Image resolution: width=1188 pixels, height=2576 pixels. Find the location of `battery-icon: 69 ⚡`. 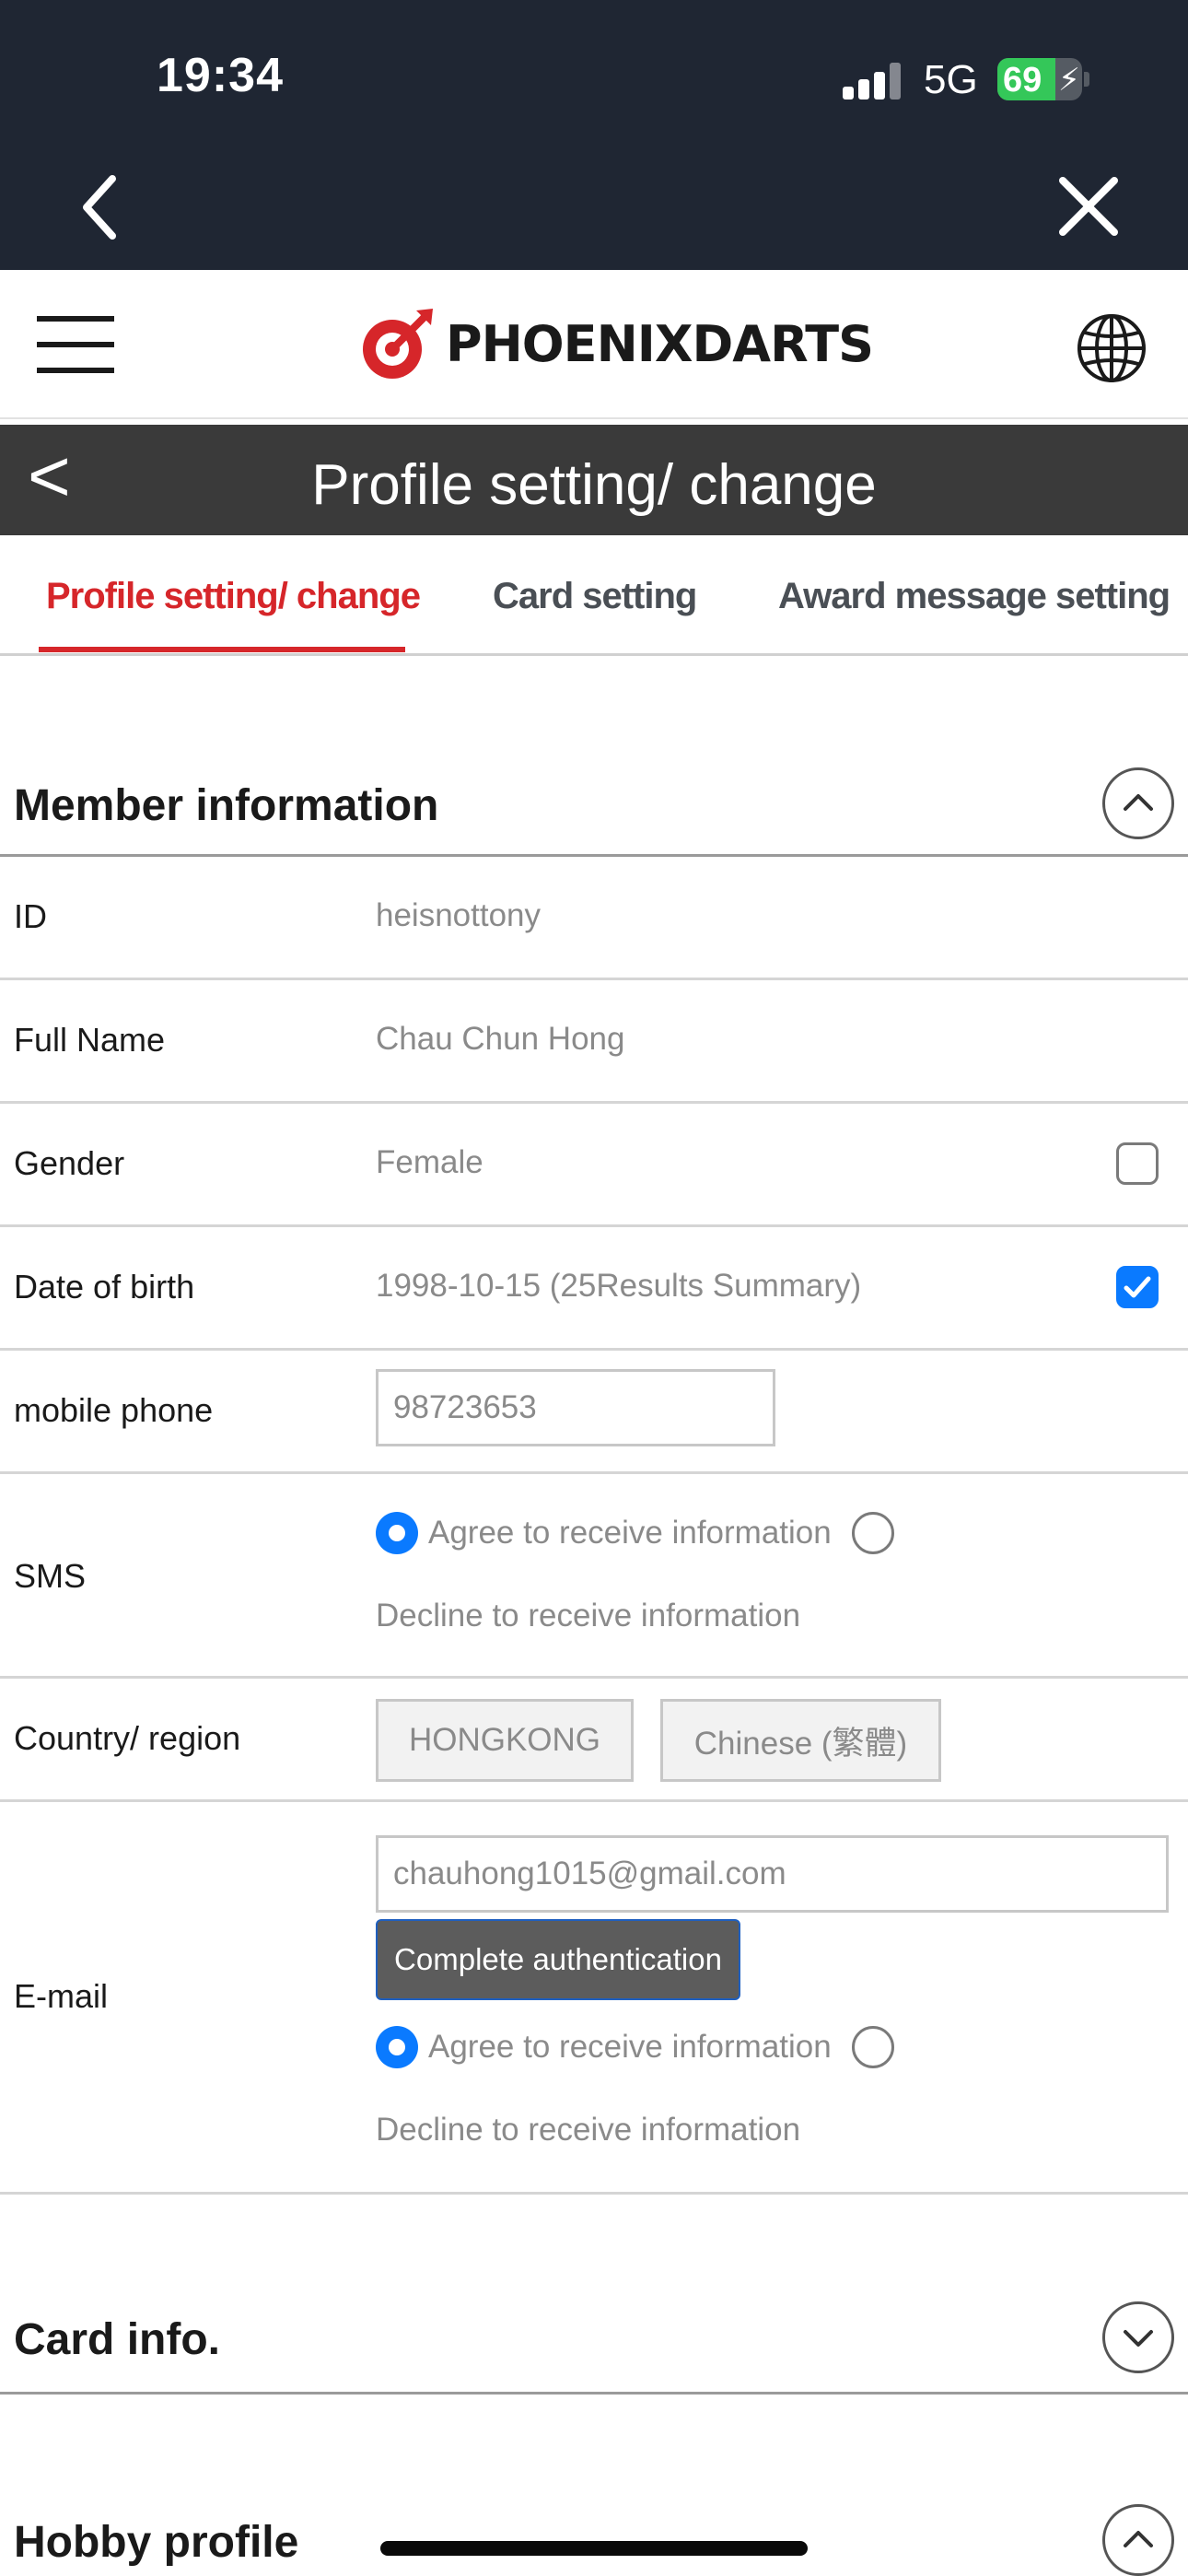

battery-icon: 69 ⚡ is located at coordinates (1039, 79).